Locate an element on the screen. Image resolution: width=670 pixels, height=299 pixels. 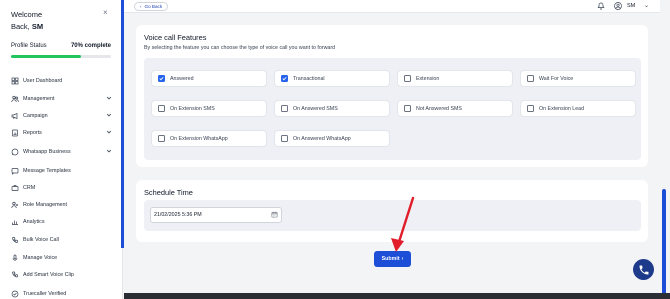
crm-icon is located at coordinates (14, 187).